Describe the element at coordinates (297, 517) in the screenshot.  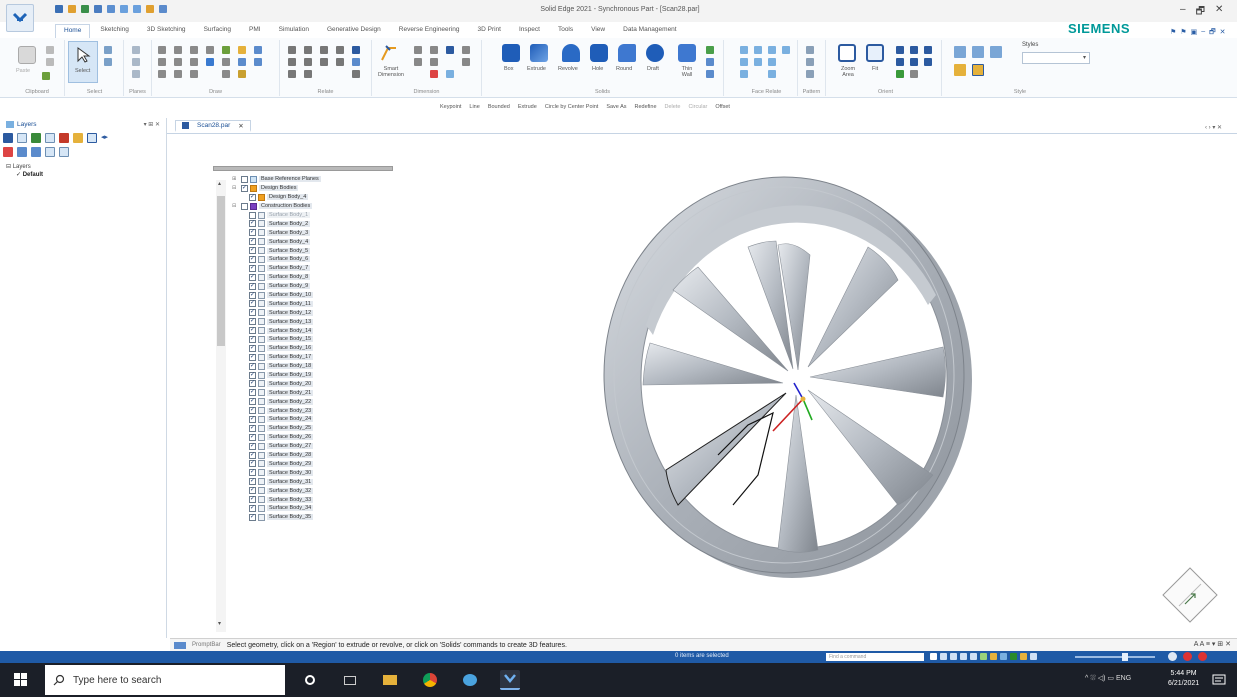
I see `pathfinder-row: Surface Body_35` at that location.